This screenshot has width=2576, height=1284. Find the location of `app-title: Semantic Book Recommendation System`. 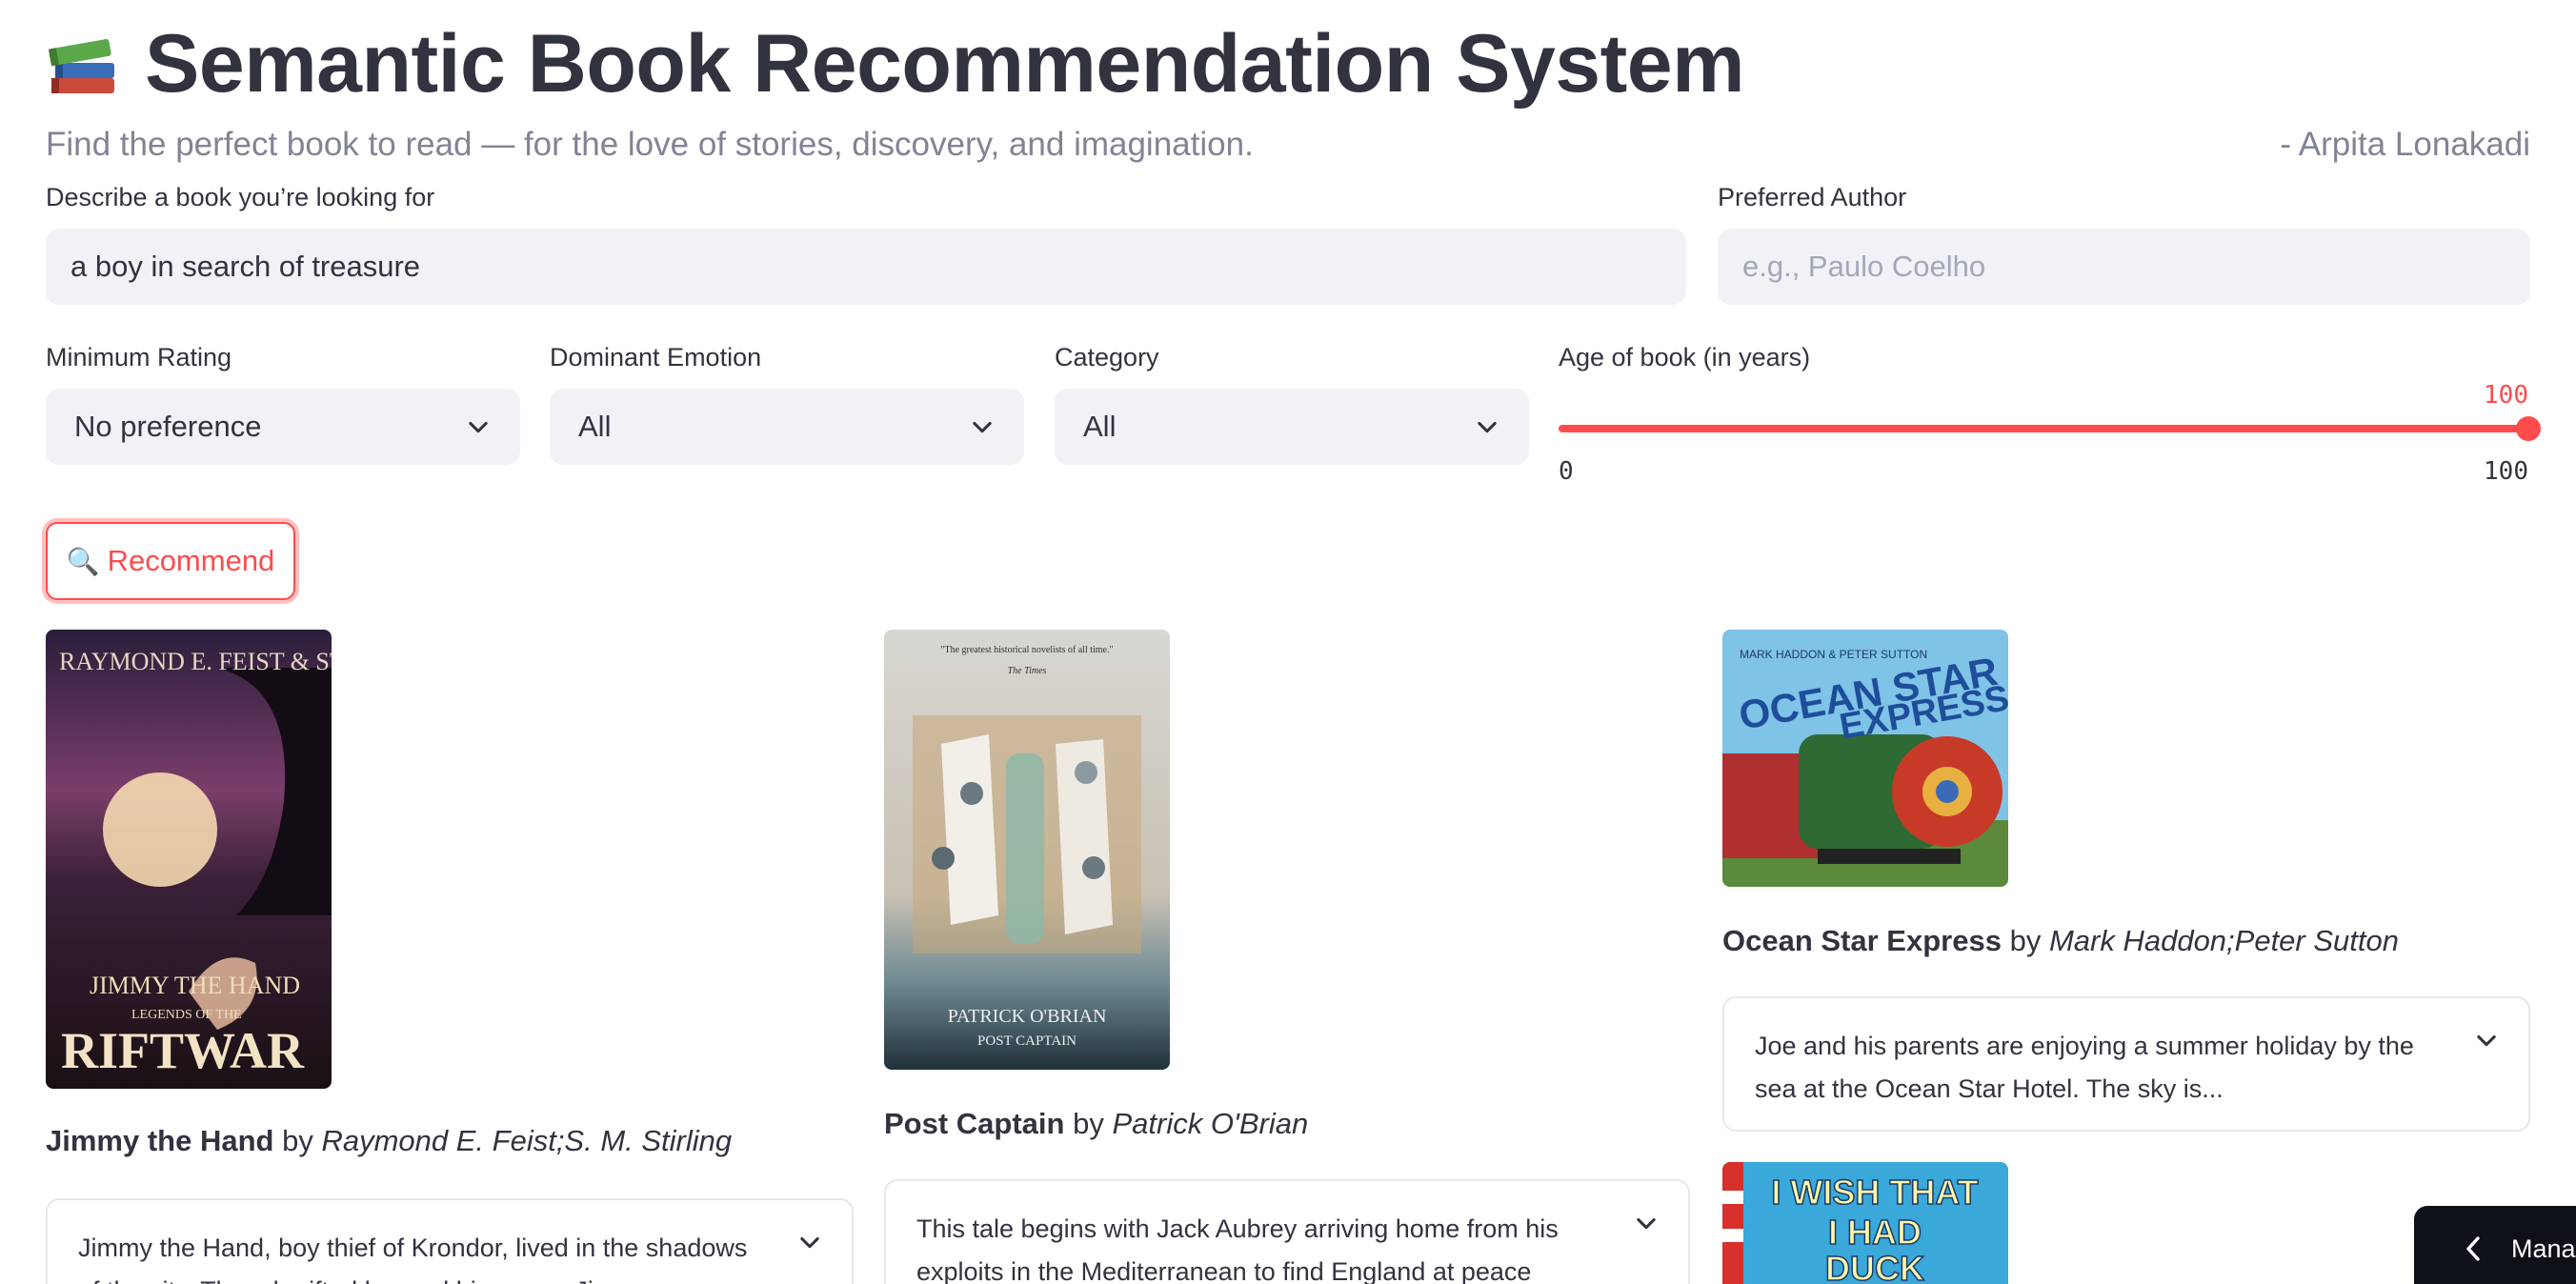

app-title: Semantic Book Recommendation System is located at coordinates (945, 64).